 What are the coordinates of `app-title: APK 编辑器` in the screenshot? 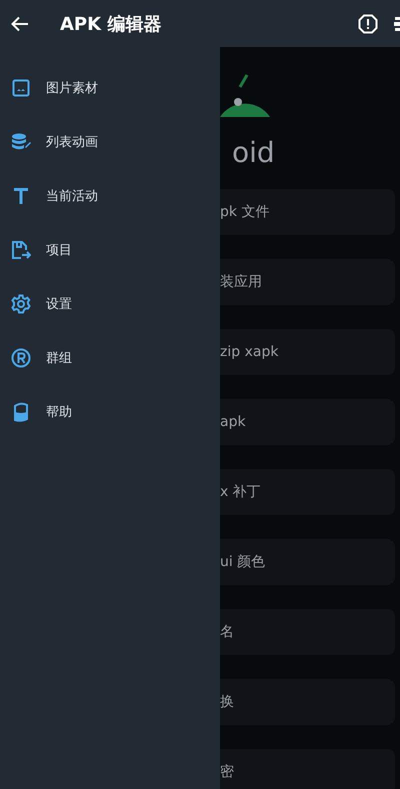 It's located at (111, 24).